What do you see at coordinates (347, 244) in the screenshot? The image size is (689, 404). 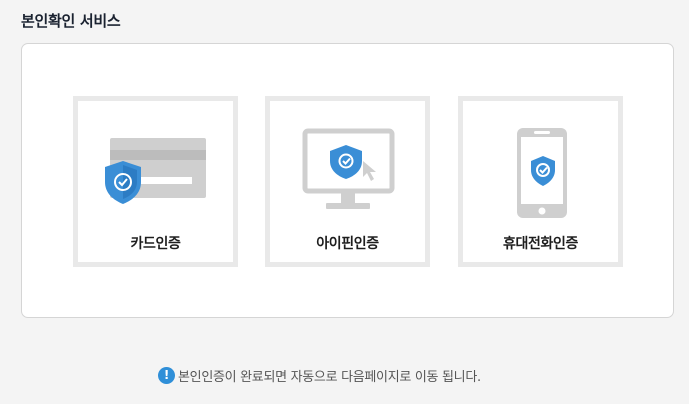 I see `ipin-verification-label: 아이핀인증` at bounding box center [347, 244].